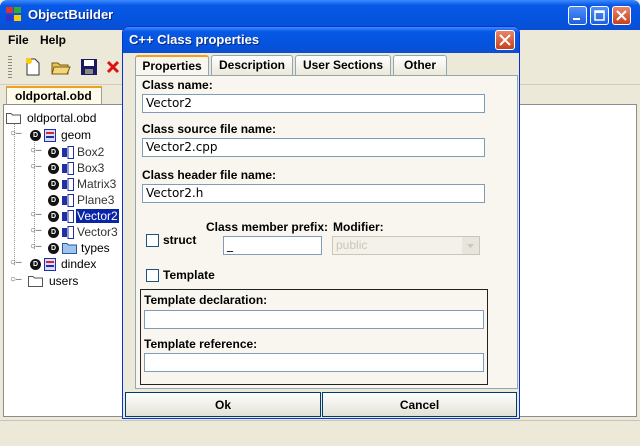  Describe the element at coordinates (95, 248) in the screenshot. I see `tree-label: types` at that location.